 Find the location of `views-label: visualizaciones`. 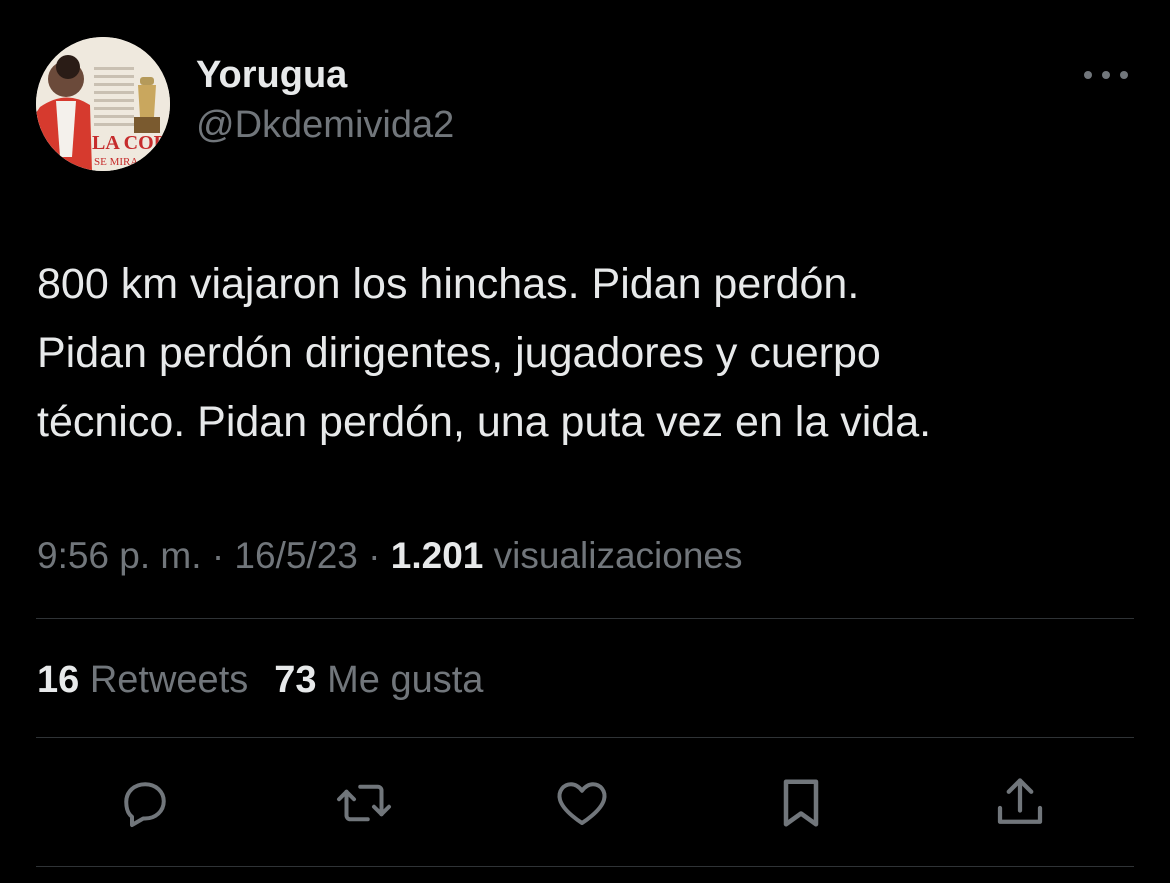

views-label: visualizaciones is located at coordinates (618, 555).